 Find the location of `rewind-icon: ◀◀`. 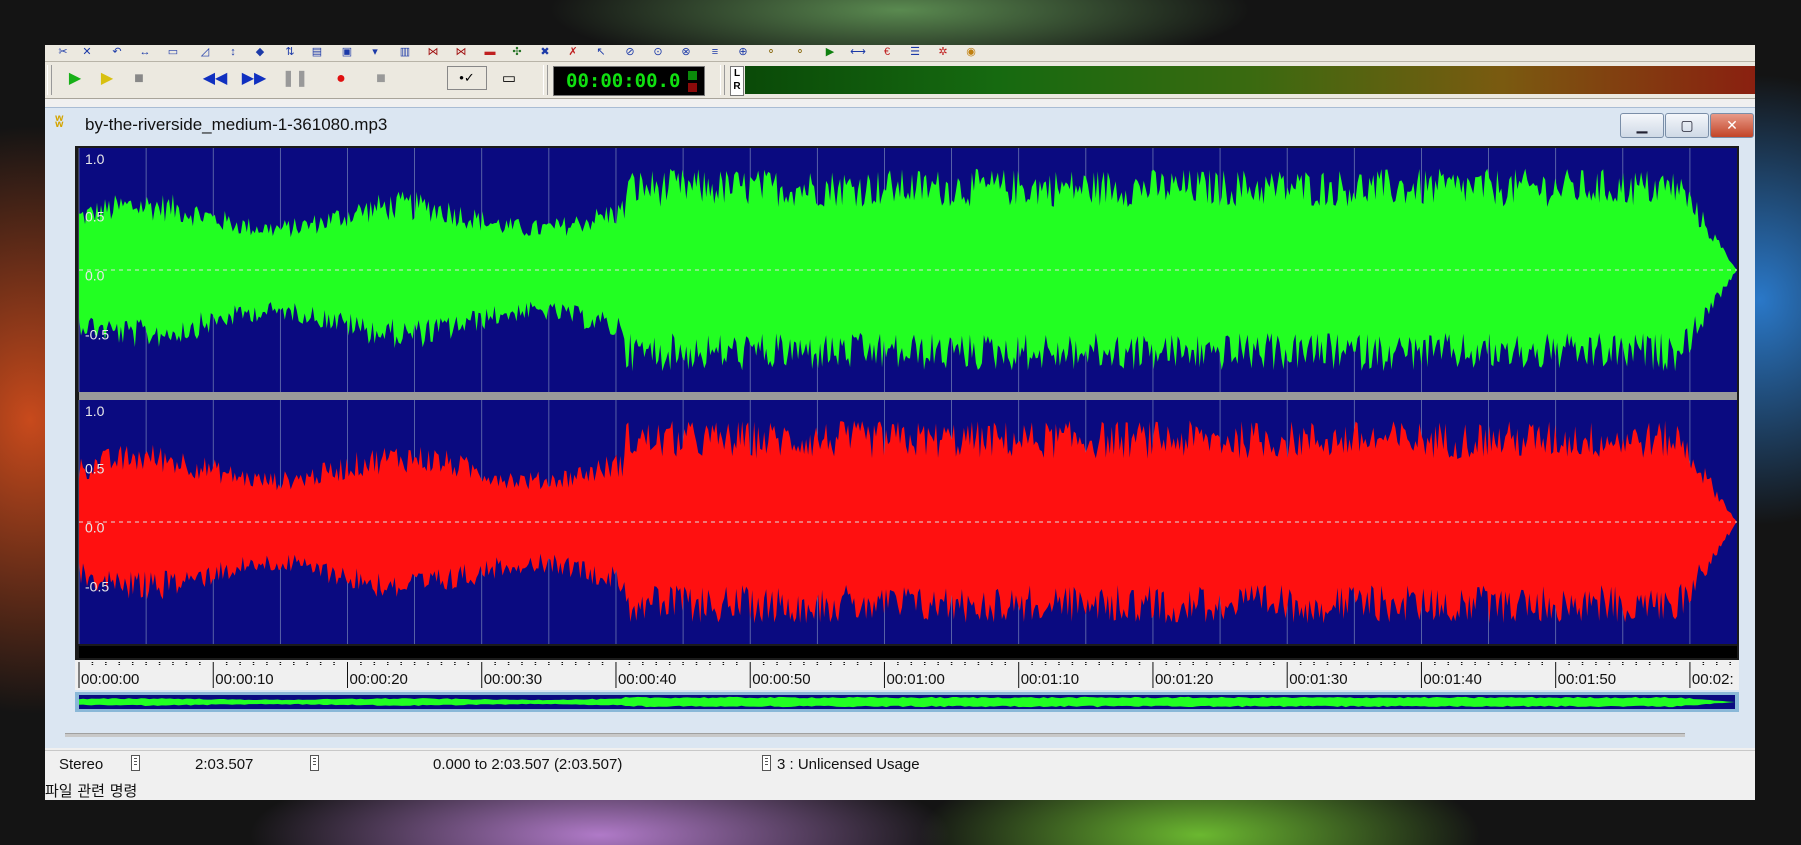

rewind-icon: ◀◀ is located at coordinates (215, 79).